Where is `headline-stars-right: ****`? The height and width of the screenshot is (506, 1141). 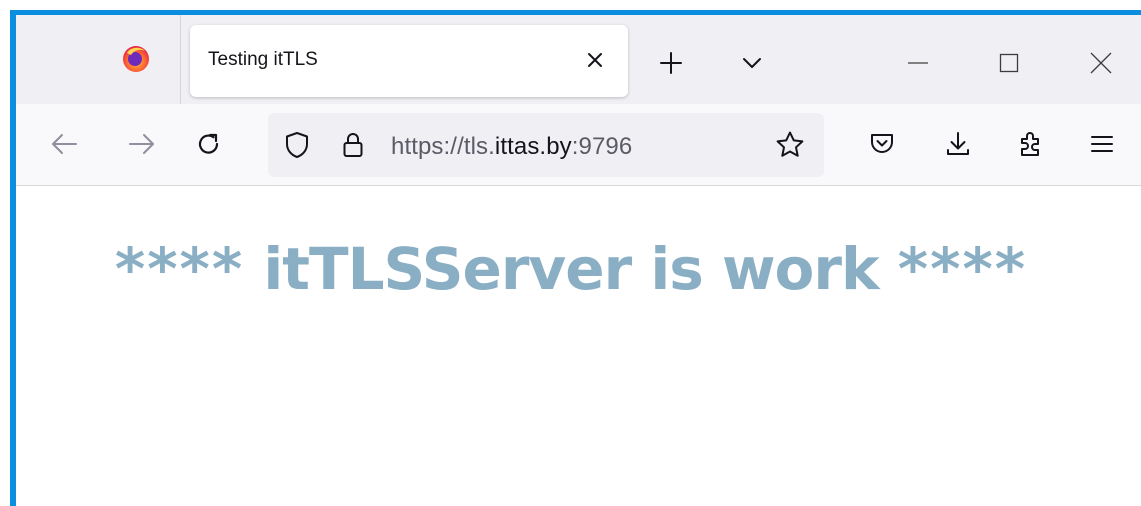 headline-stars-right: **** is located at coordinates (962, 269).